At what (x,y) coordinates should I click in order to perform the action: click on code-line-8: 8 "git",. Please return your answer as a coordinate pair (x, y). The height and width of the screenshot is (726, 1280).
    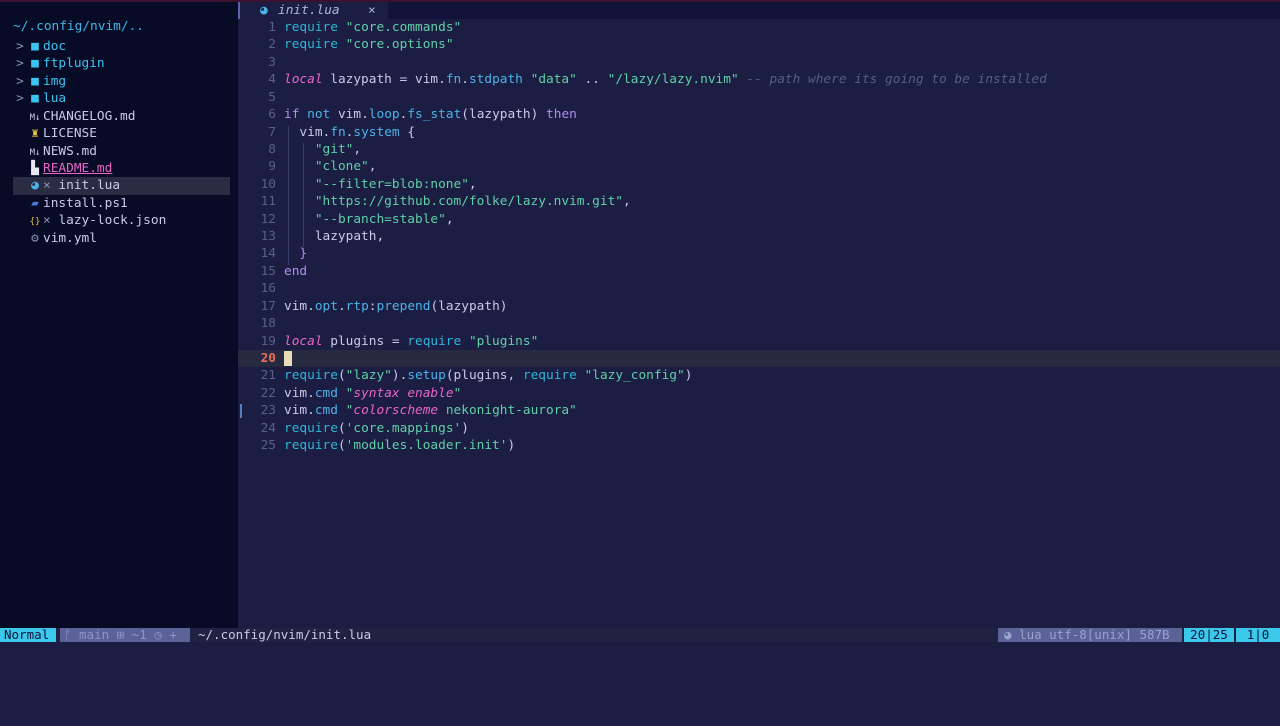
    Looking at the image, I should click on (759, 149).